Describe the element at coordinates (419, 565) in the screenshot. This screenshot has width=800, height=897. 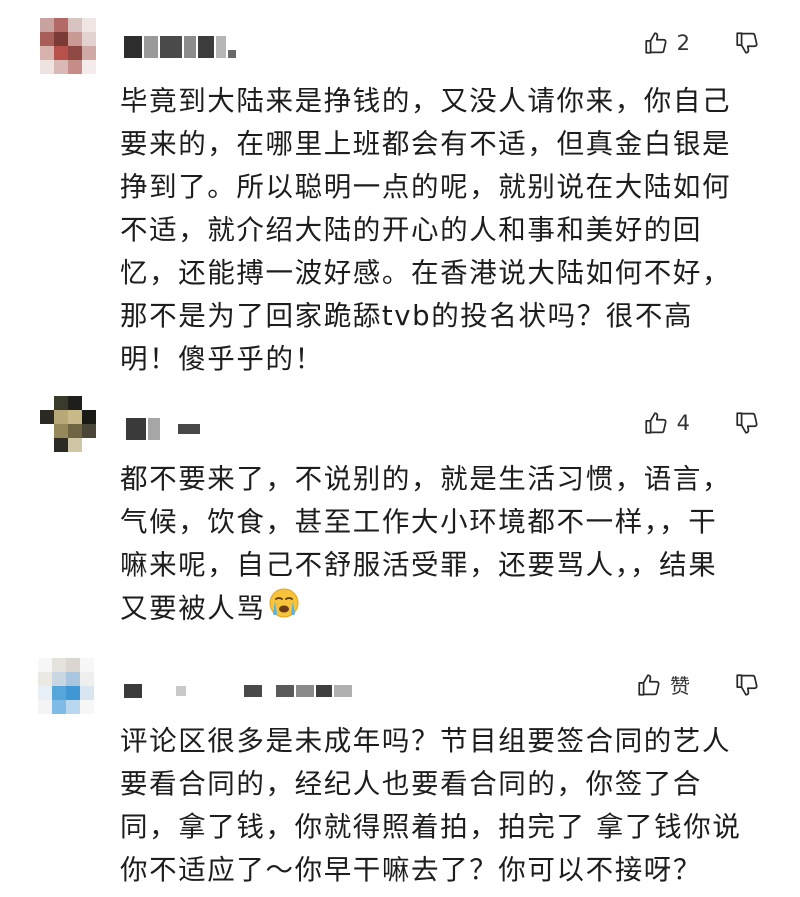
I see `comment-line: 嘛来呢，自己不舒服活受罪，还要骂人，，结果` at that location.